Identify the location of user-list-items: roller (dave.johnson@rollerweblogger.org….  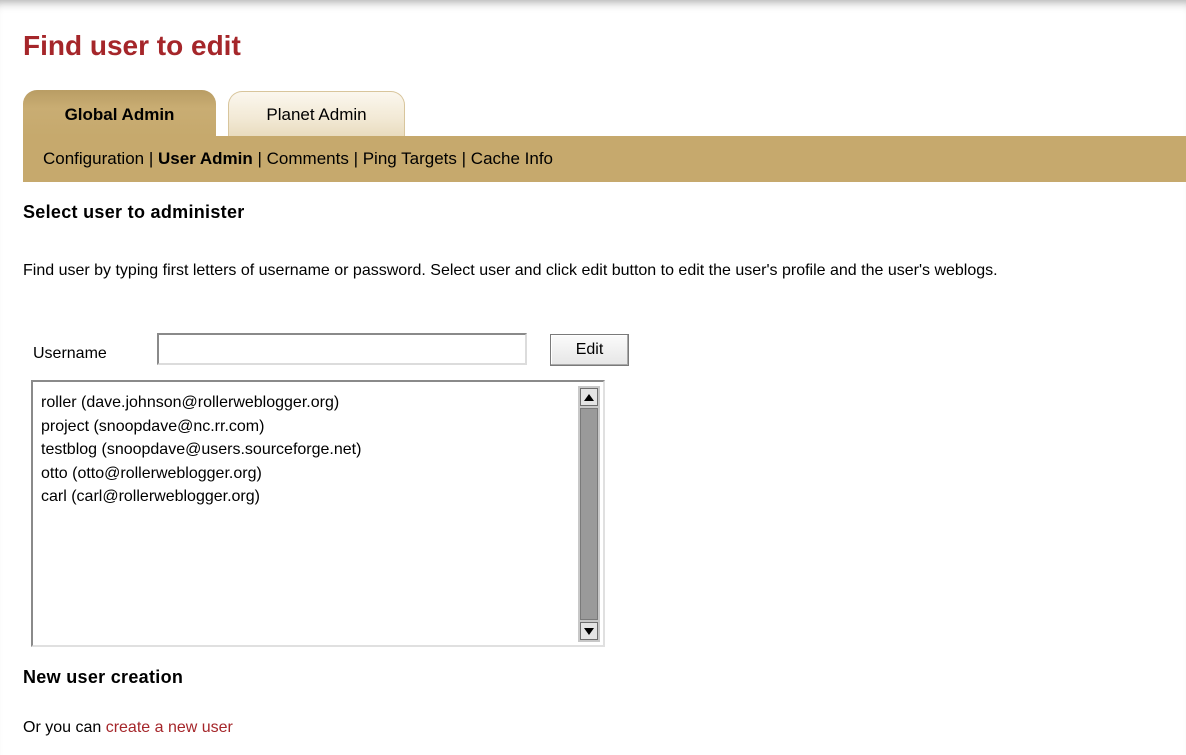
(201, 450).